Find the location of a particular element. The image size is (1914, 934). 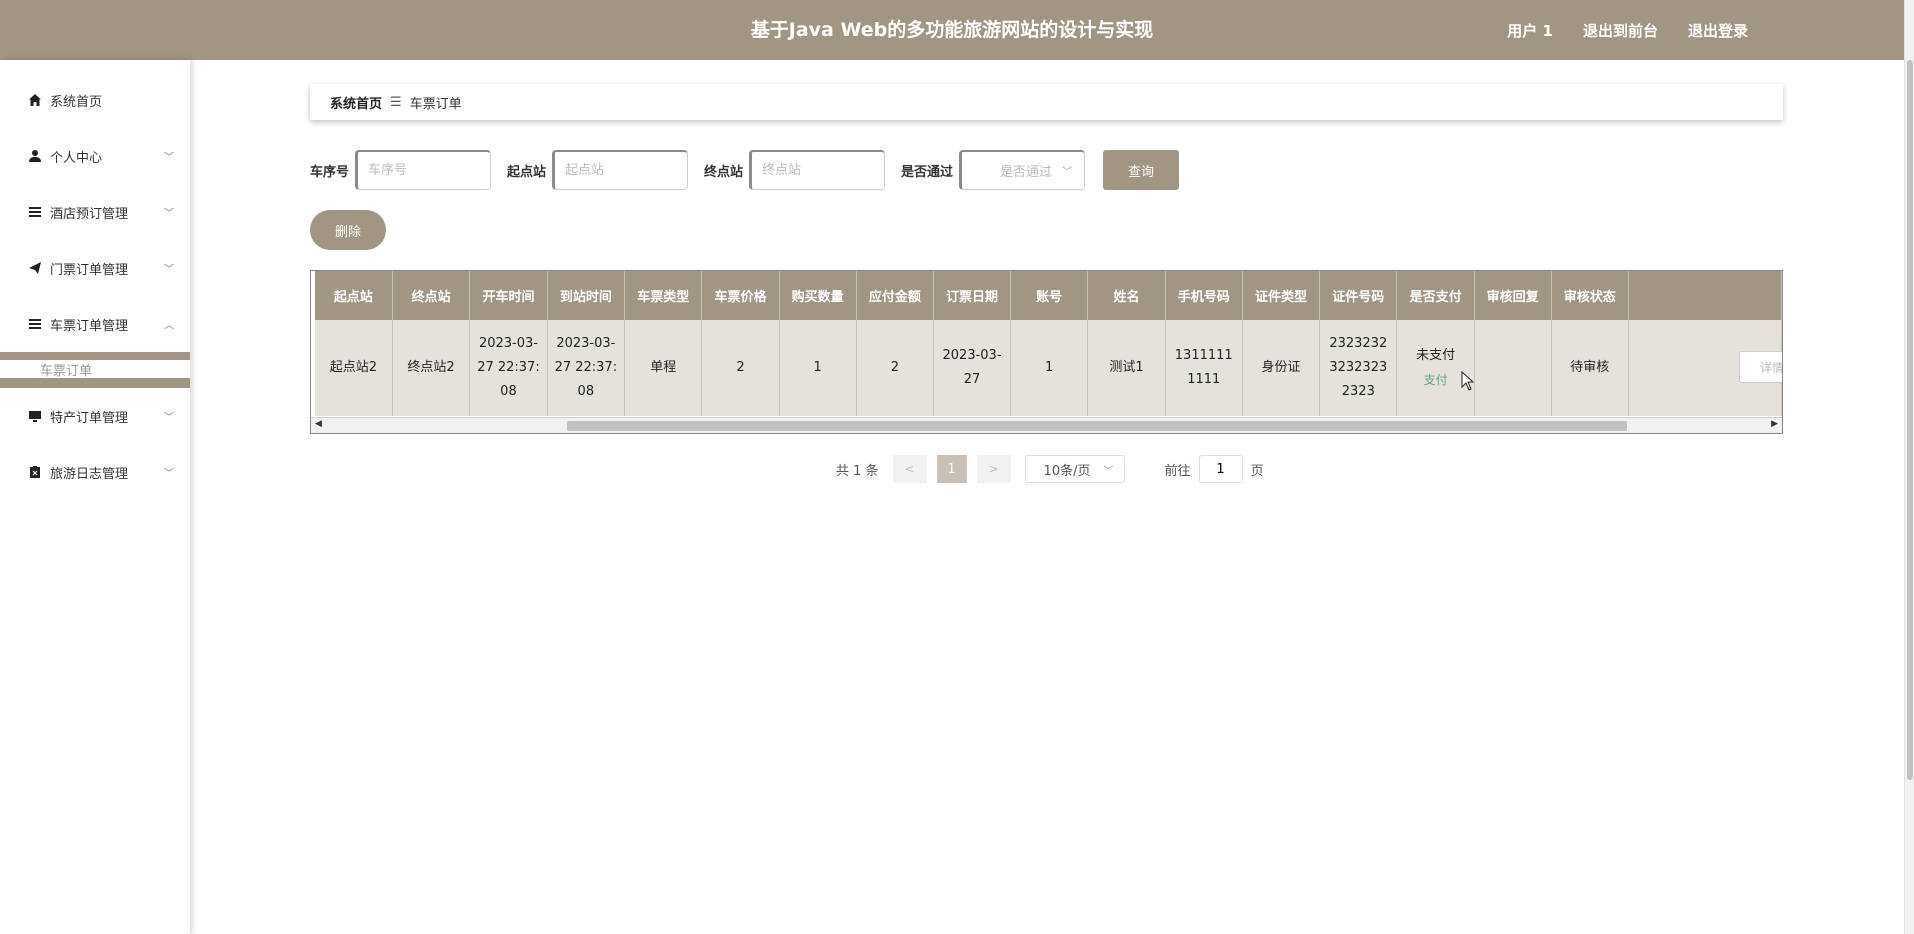

search-bar: 车序号 起点站 终点站 是否通过 是否通过 ﹀ 查询 is located at coordinates (745, 170).